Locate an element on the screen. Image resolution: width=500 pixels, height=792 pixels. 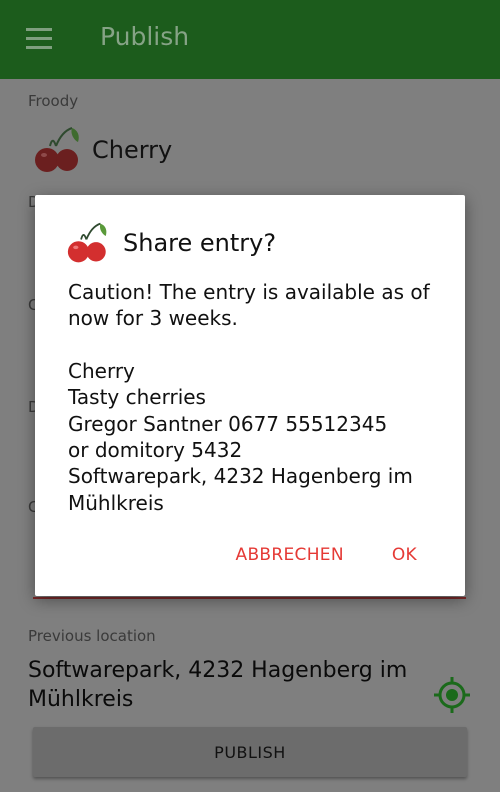
location-line-1: Softwarepark, 4232 Hagenberg im is located at coordinates (240, 476).